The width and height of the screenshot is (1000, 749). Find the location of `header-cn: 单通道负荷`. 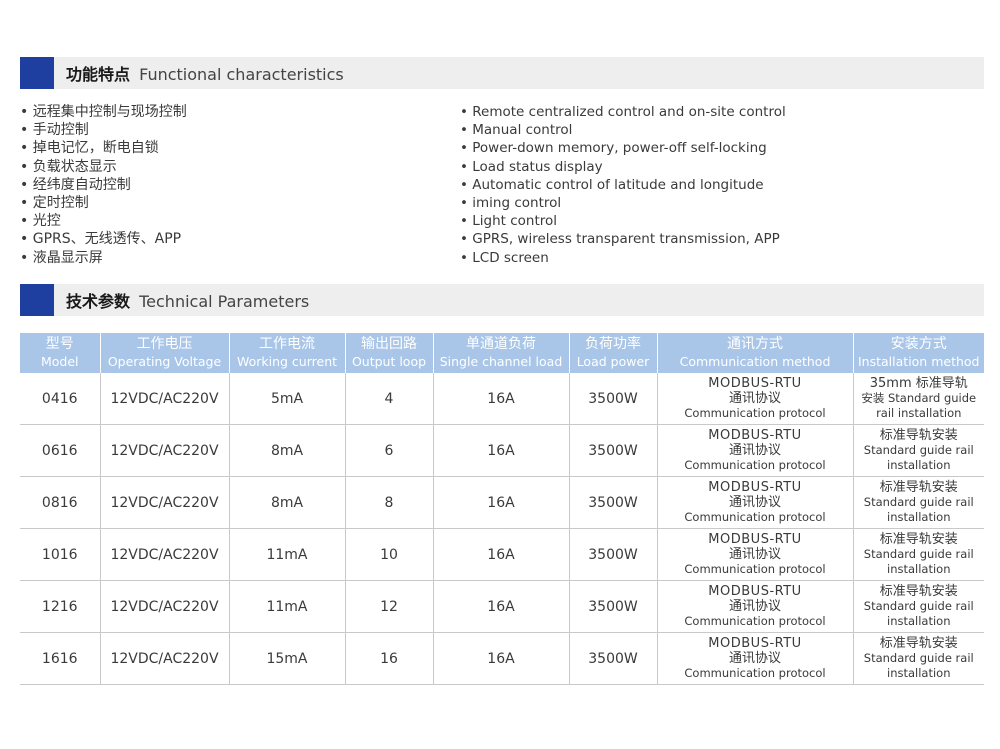

header-cn: 单通道负荷 is located at coordinates (501, 344).